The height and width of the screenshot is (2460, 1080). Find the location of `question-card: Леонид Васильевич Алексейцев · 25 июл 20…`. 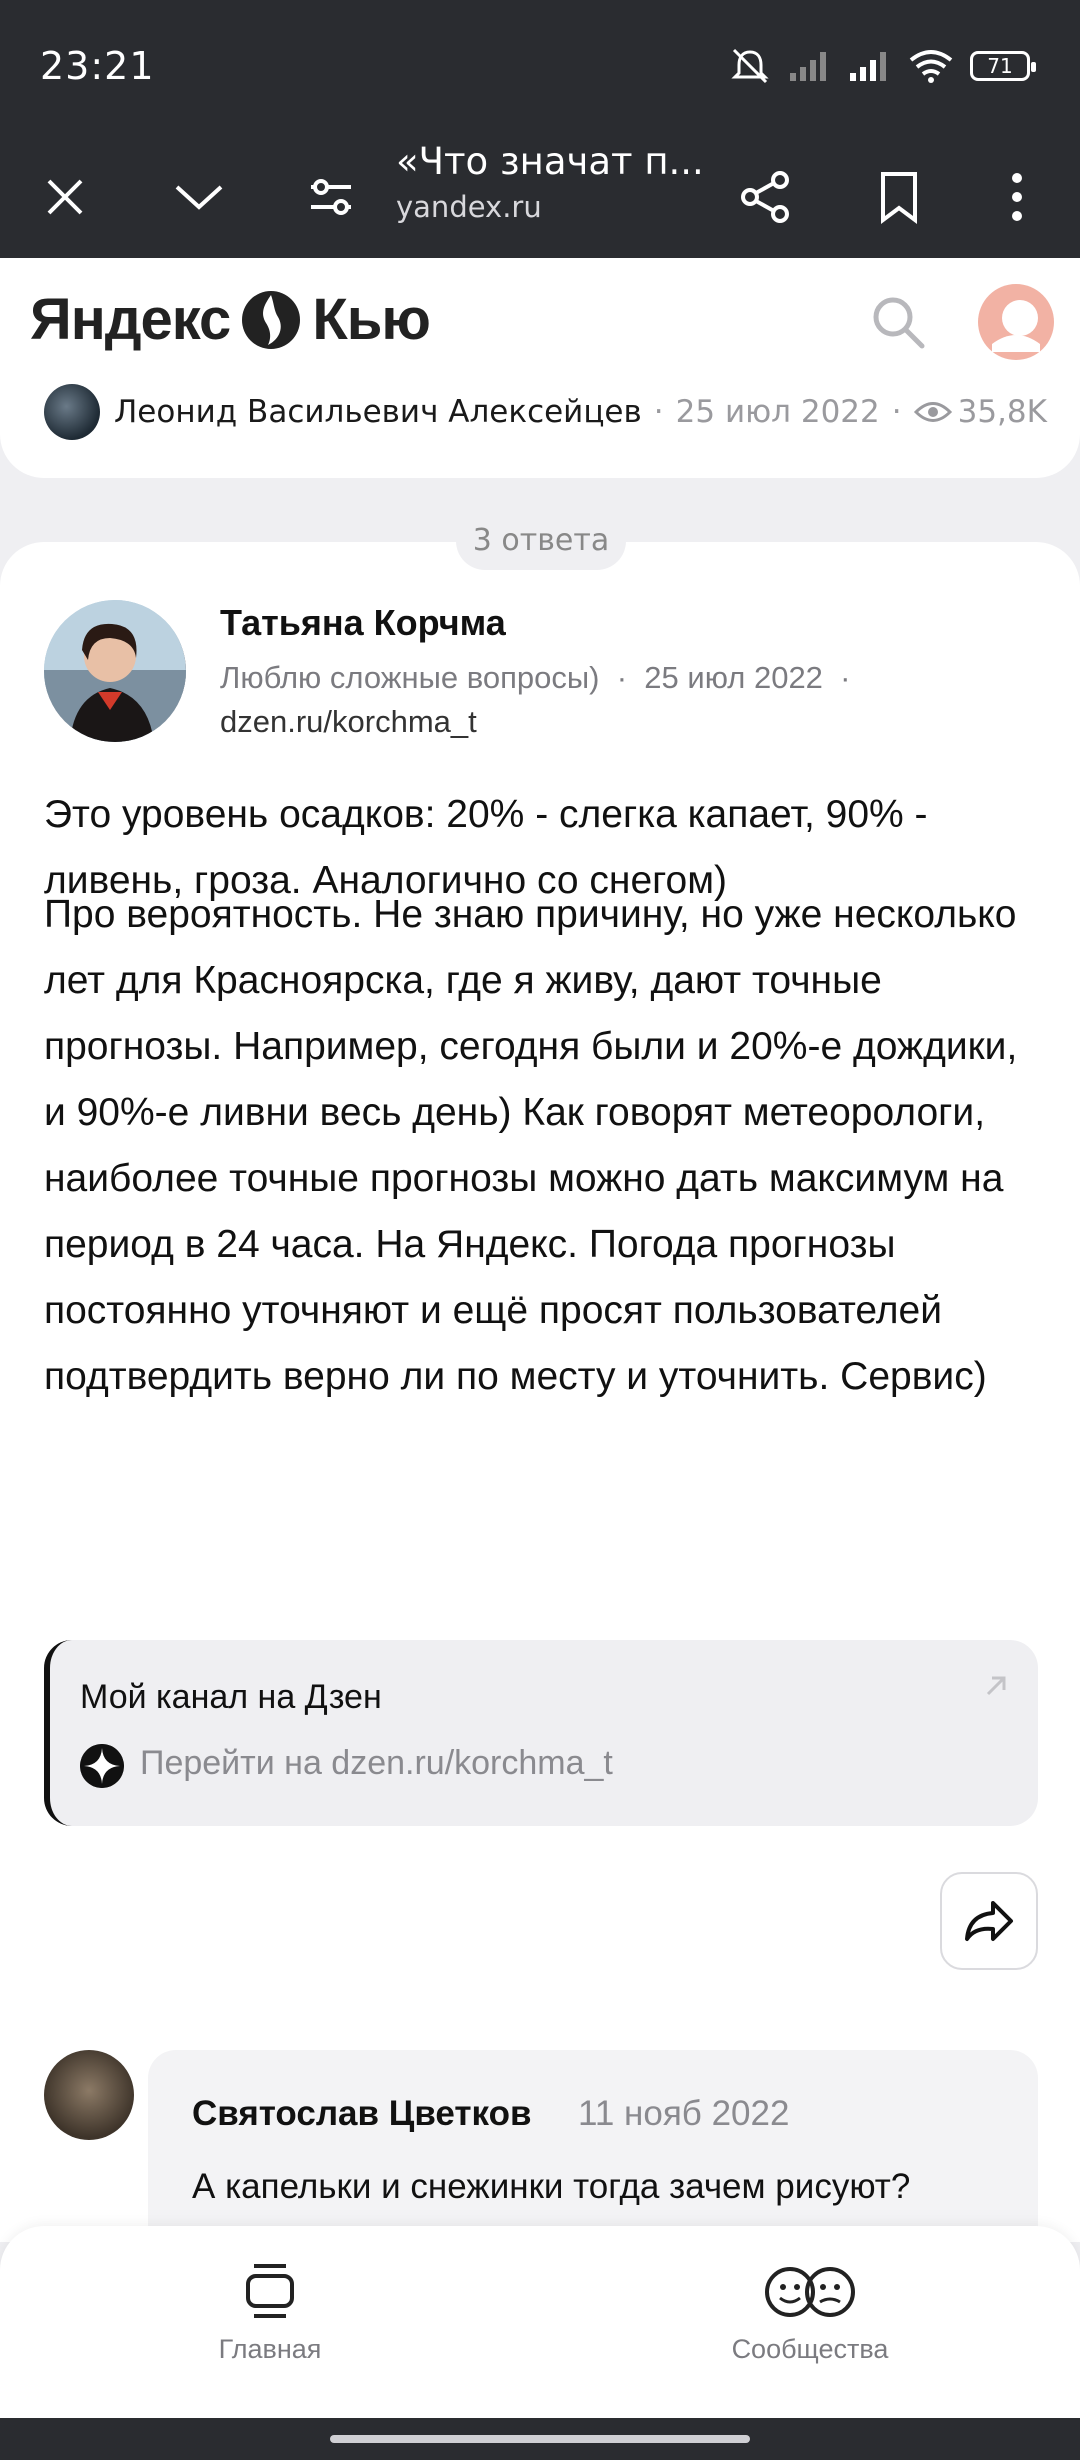

question-card: Леонид Васильевич Алексейцев · 25 июл 20… is located at coordinates (540, 424).